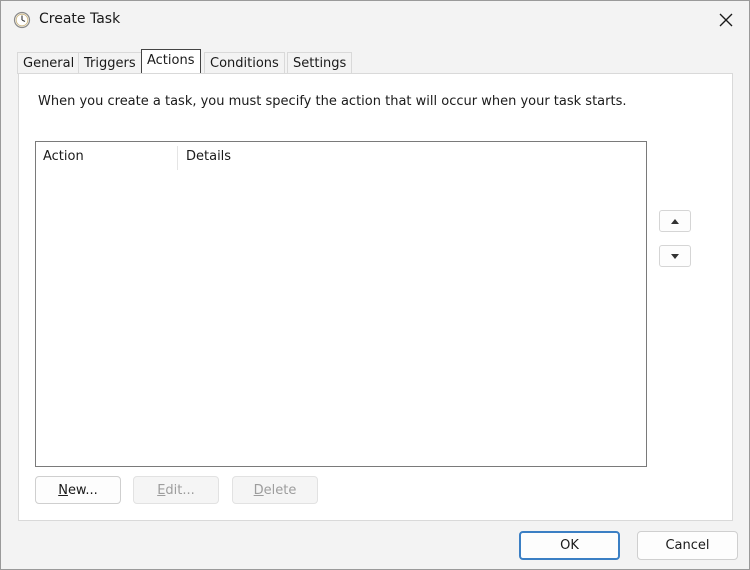 Image resolution: width=750 pixels, height=570 pixels. I want to click on move-up-button, so click(675, 221).